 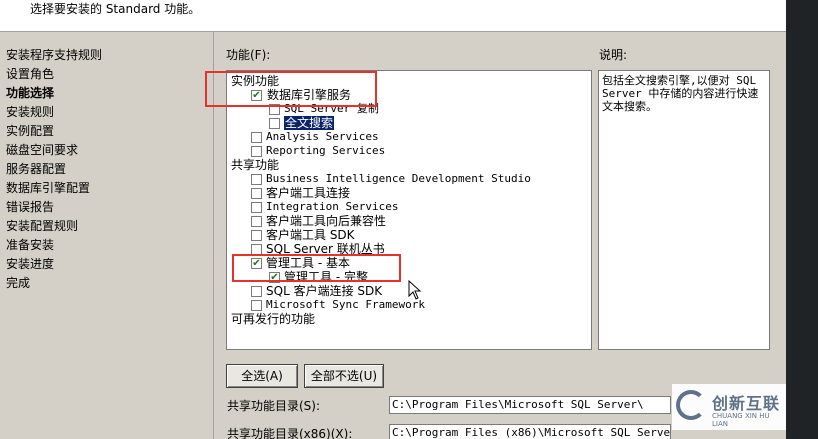 I want to click on bids-checkbox, so click(x=256, y=179).